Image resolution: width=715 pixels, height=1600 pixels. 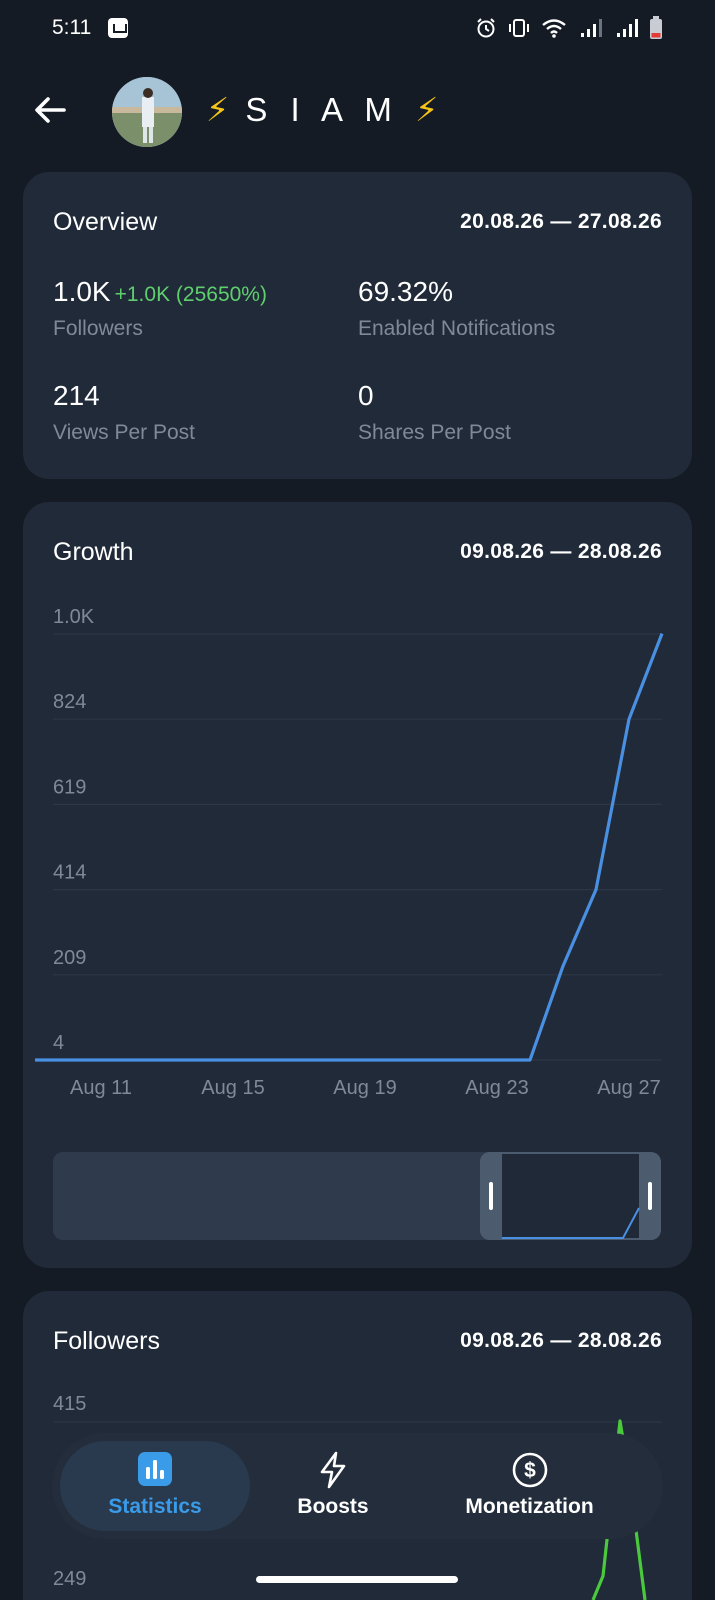 I want to click on home-indicator, so click(x=357, y=1579).